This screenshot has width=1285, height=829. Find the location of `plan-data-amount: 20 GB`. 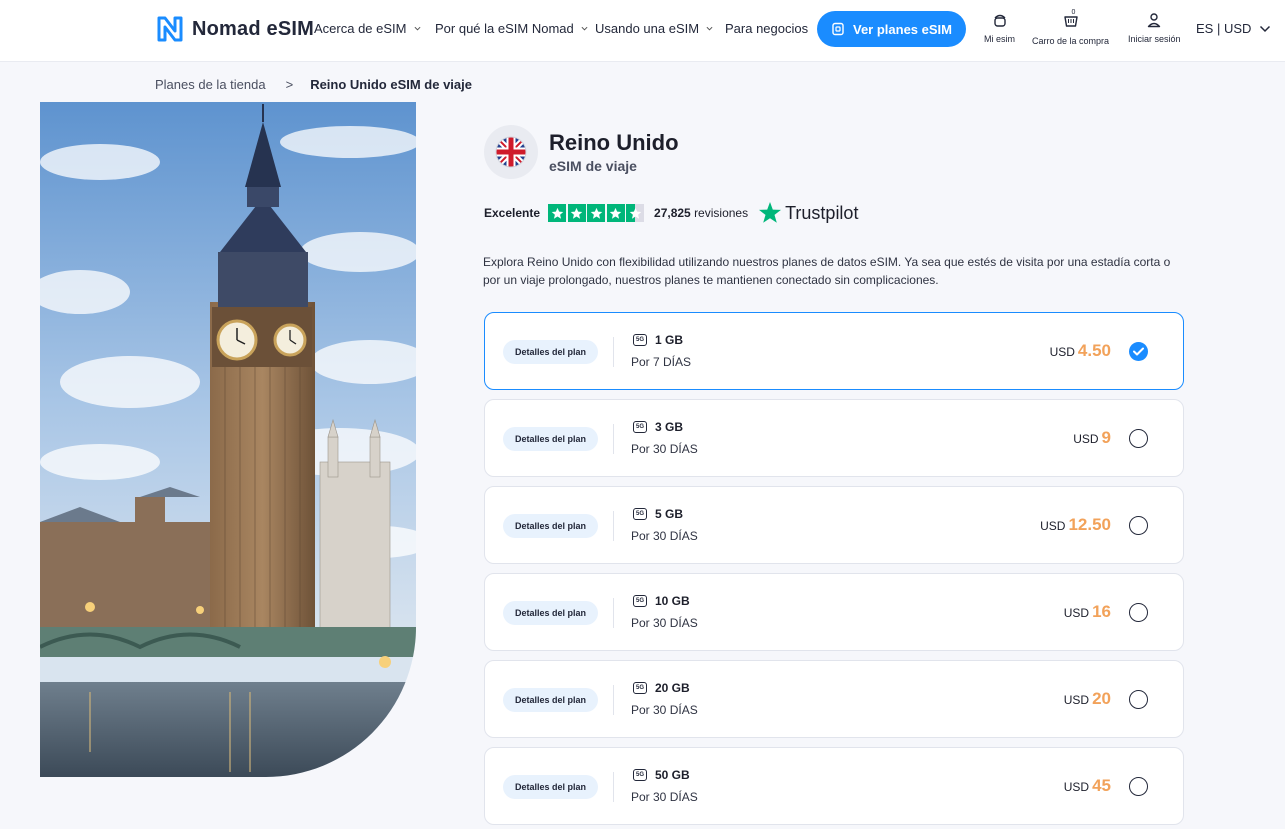

plan-data-amount: 20 GB is located at coordinates (672, 688).